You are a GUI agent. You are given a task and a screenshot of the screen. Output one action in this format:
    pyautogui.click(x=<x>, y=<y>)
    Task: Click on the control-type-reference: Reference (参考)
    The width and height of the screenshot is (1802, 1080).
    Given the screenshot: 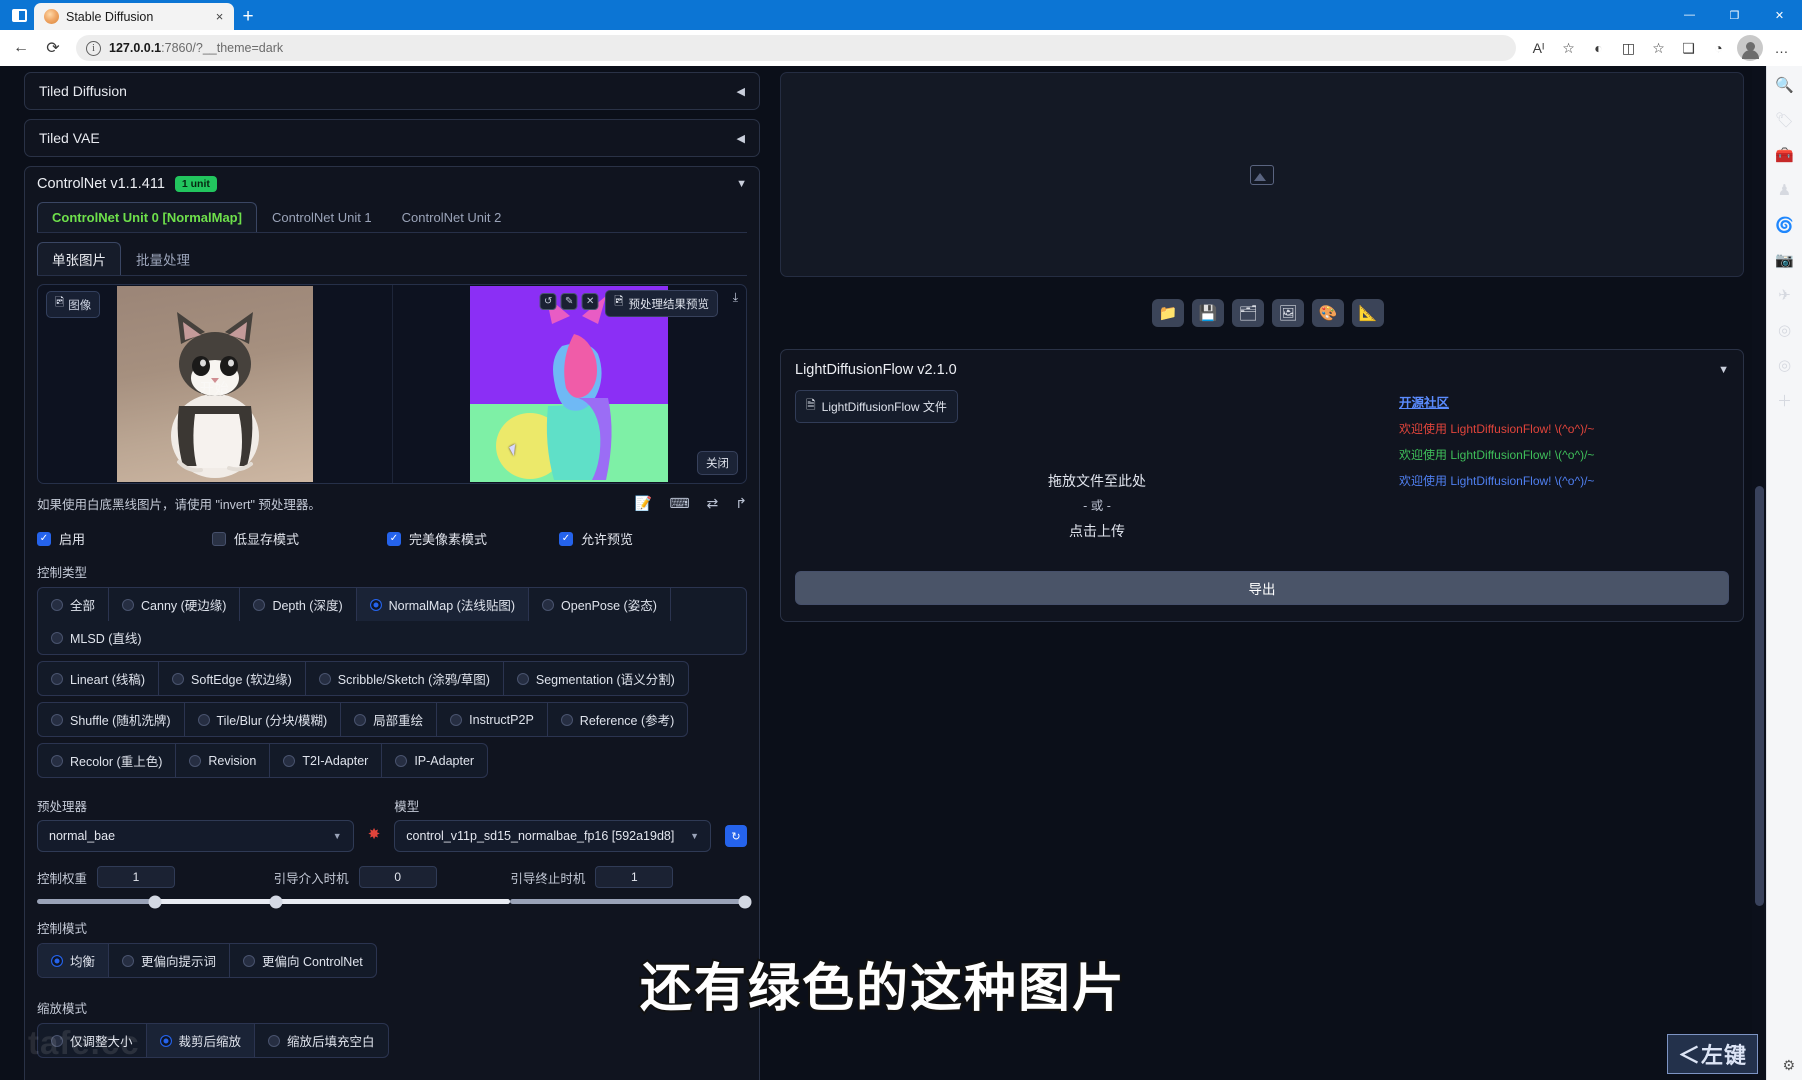 What is the action you would take?
    pyautogui.click(x=617, y=719)
    